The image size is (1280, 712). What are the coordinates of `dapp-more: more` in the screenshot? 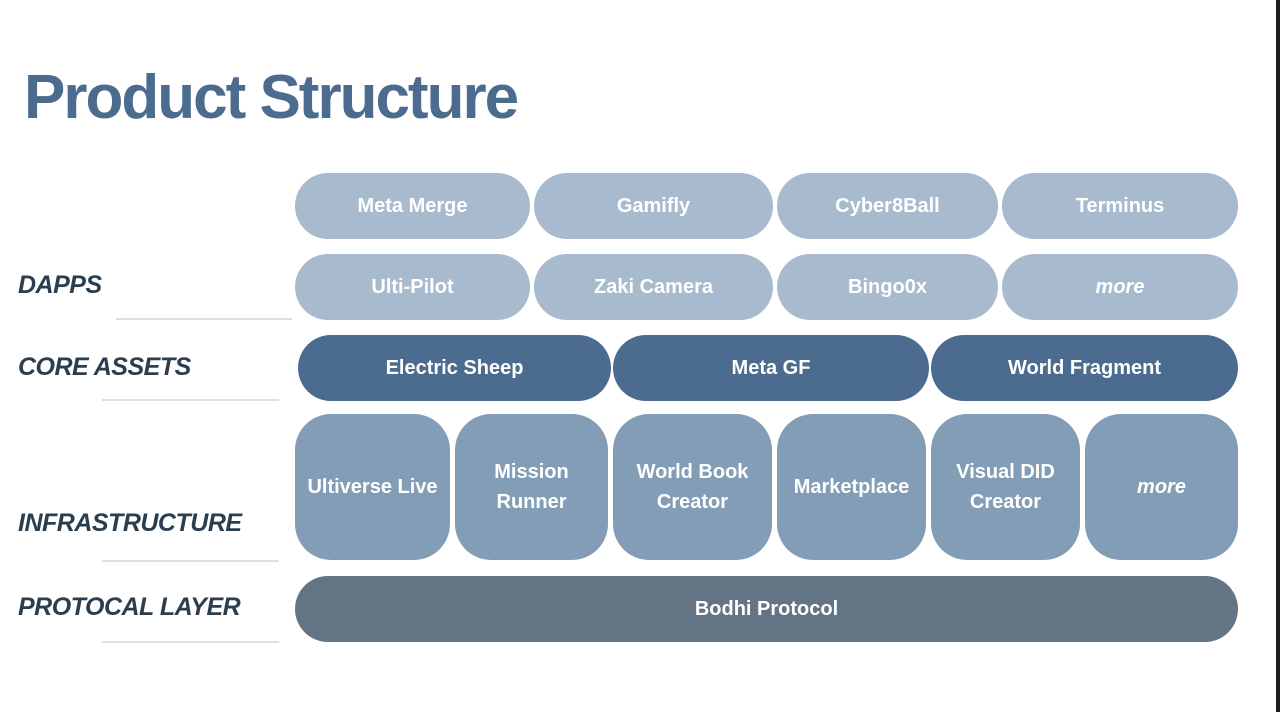 It's located at (1120, 287).